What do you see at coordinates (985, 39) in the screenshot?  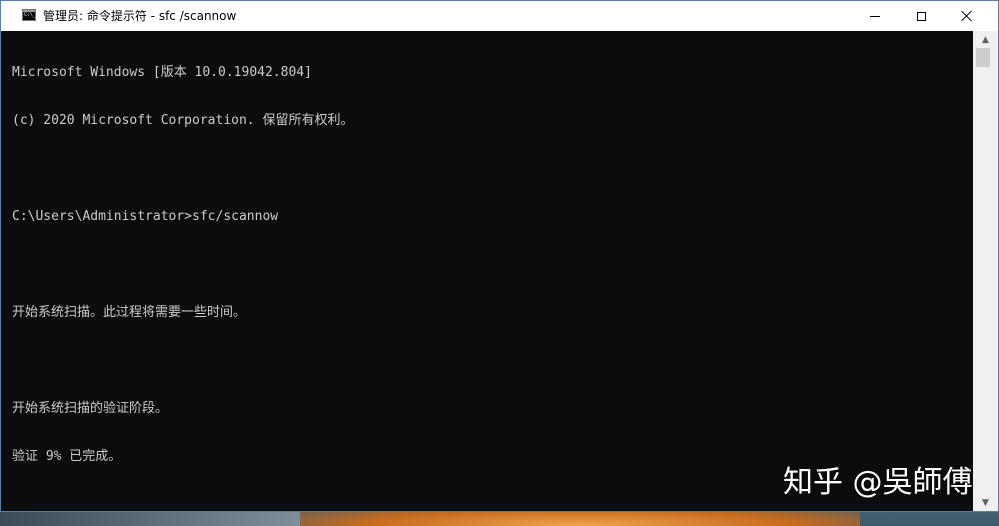 I see `scroll-up-button: ▲` at bounding box center [985, 39].